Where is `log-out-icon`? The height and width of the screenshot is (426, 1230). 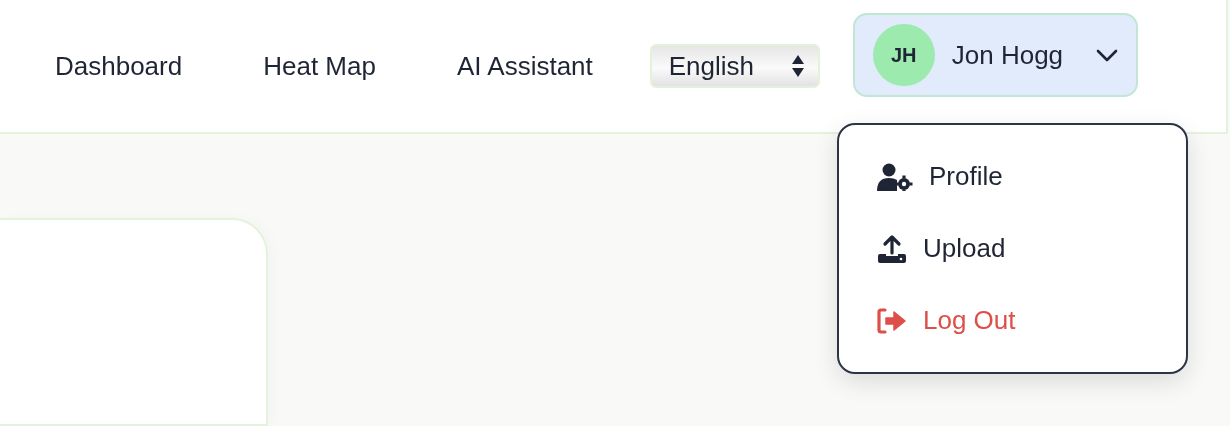
log-out-icon is located at coordinates (892, 320).